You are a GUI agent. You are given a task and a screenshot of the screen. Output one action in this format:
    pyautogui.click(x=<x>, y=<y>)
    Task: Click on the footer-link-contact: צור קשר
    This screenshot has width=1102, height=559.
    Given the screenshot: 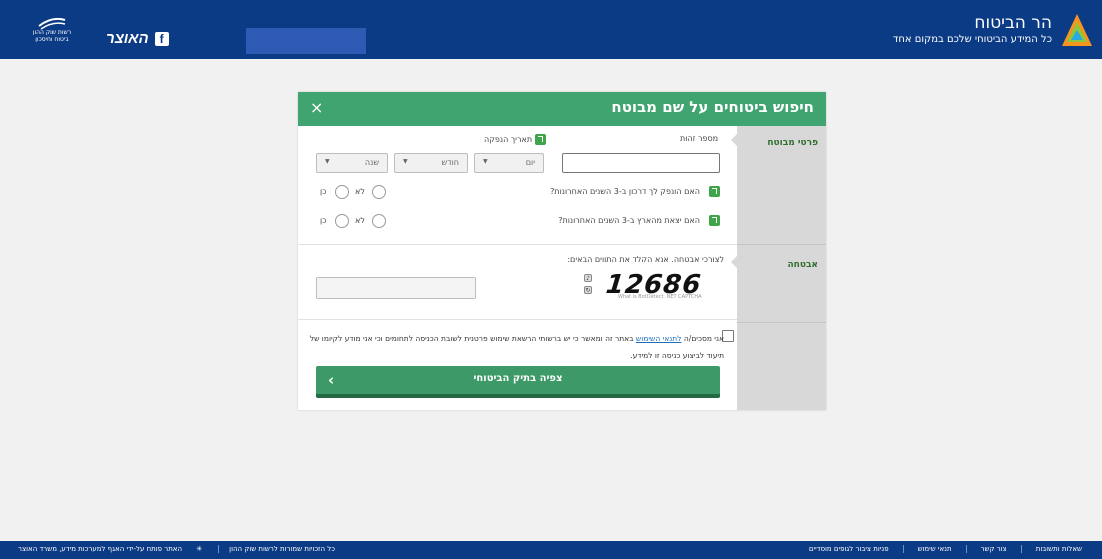 What is the action you would take?
    pyautogui.click(x=993, y=549)
    